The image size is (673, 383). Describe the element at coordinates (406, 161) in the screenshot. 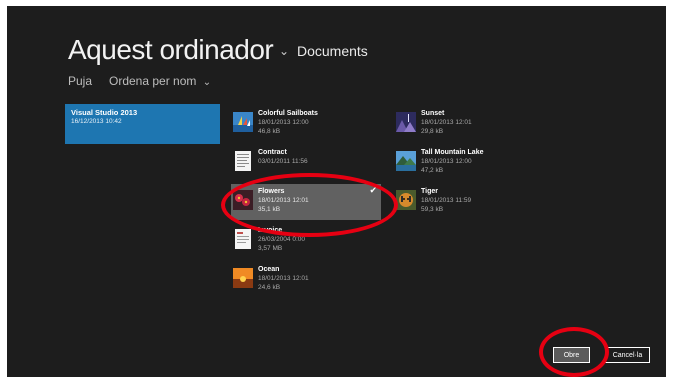

I see `lake-thumbnail` at that location.